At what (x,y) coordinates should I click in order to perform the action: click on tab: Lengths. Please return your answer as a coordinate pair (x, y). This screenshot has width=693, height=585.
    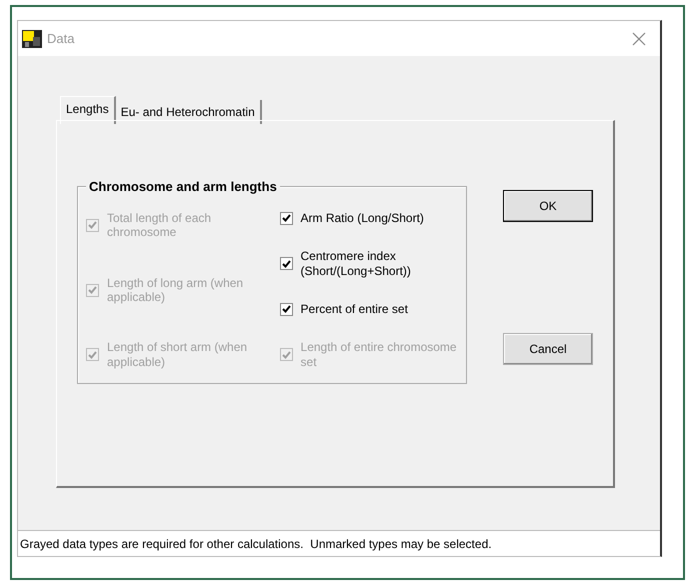
    Looking at the image, I should click on (88, 110).